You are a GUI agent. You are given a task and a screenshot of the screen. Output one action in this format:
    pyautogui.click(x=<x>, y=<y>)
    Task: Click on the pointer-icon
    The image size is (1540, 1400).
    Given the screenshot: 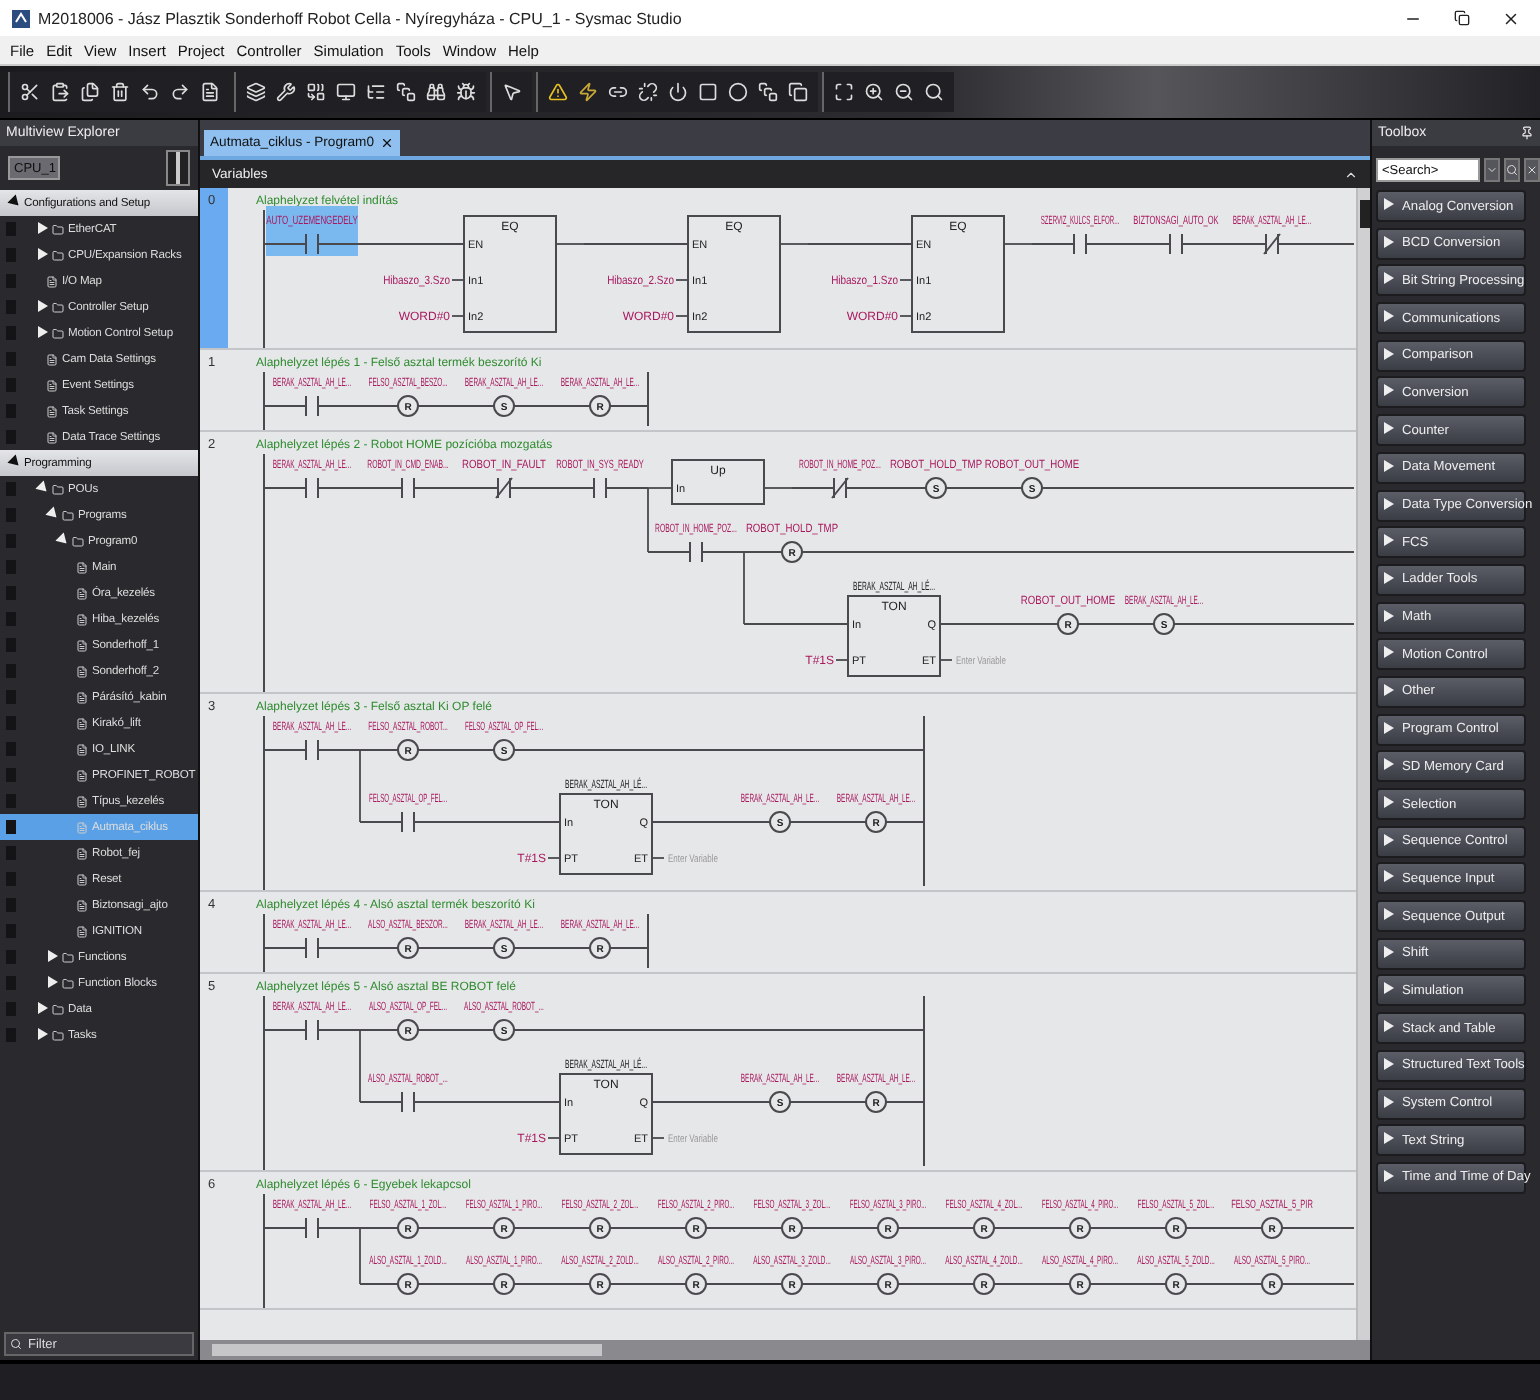 What is the action you would take?
    pyautogui.click(x=512, y=92)
    